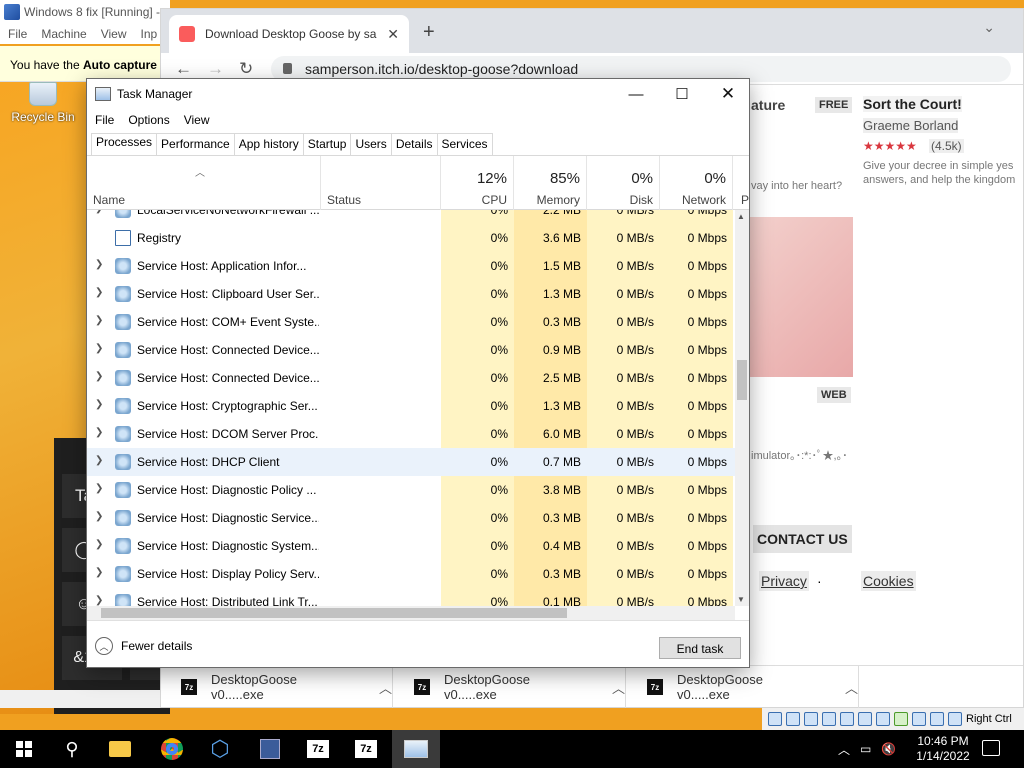 Image resolution: width=1024 pixels, height=768 pixels. I want to click on vm-window-title: Windows 8 fix [Running] -, so click(85, 12).